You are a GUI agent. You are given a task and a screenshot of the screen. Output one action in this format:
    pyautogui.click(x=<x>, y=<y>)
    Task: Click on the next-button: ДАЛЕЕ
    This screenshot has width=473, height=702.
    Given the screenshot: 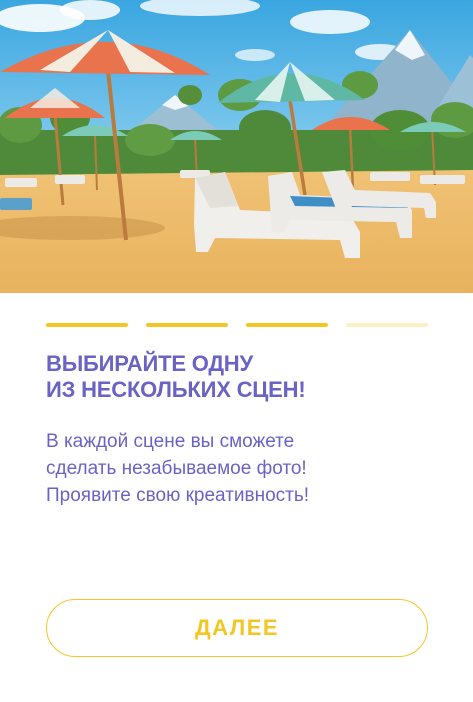 What is the action you would take?
    pyautogui.click(x=237, y=628)
    